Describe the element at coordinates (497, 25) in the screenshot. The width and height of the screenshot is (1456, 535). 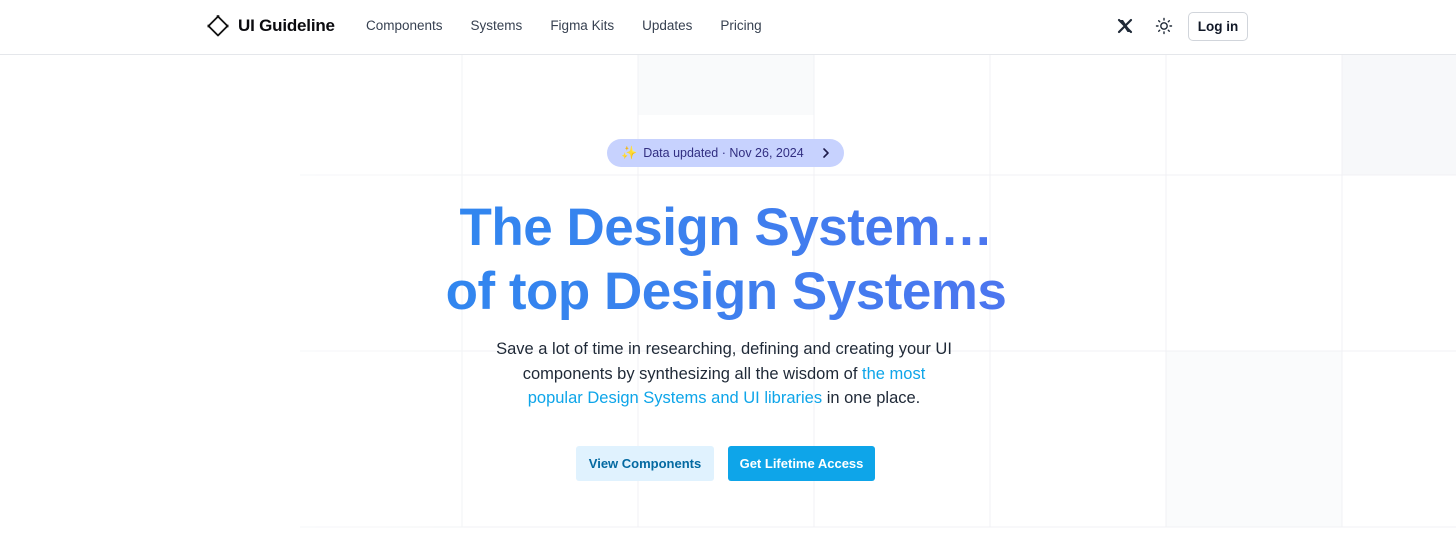
I see `nav-systems: Systems` at that location.